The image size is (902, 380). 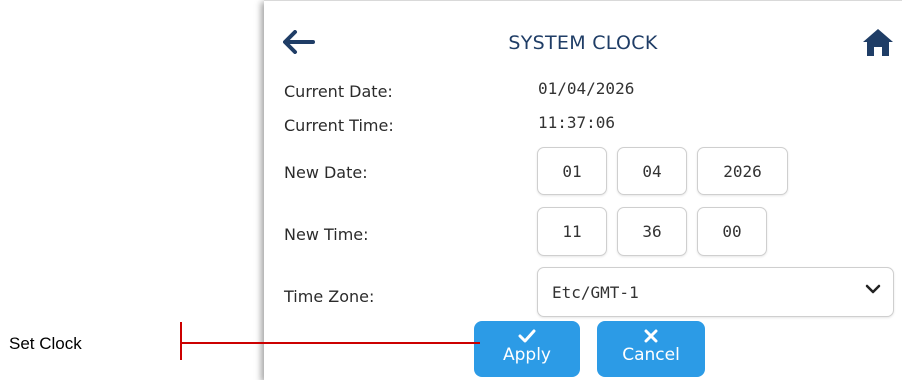 I want to click on callout-line, so click(x=330, y=341).